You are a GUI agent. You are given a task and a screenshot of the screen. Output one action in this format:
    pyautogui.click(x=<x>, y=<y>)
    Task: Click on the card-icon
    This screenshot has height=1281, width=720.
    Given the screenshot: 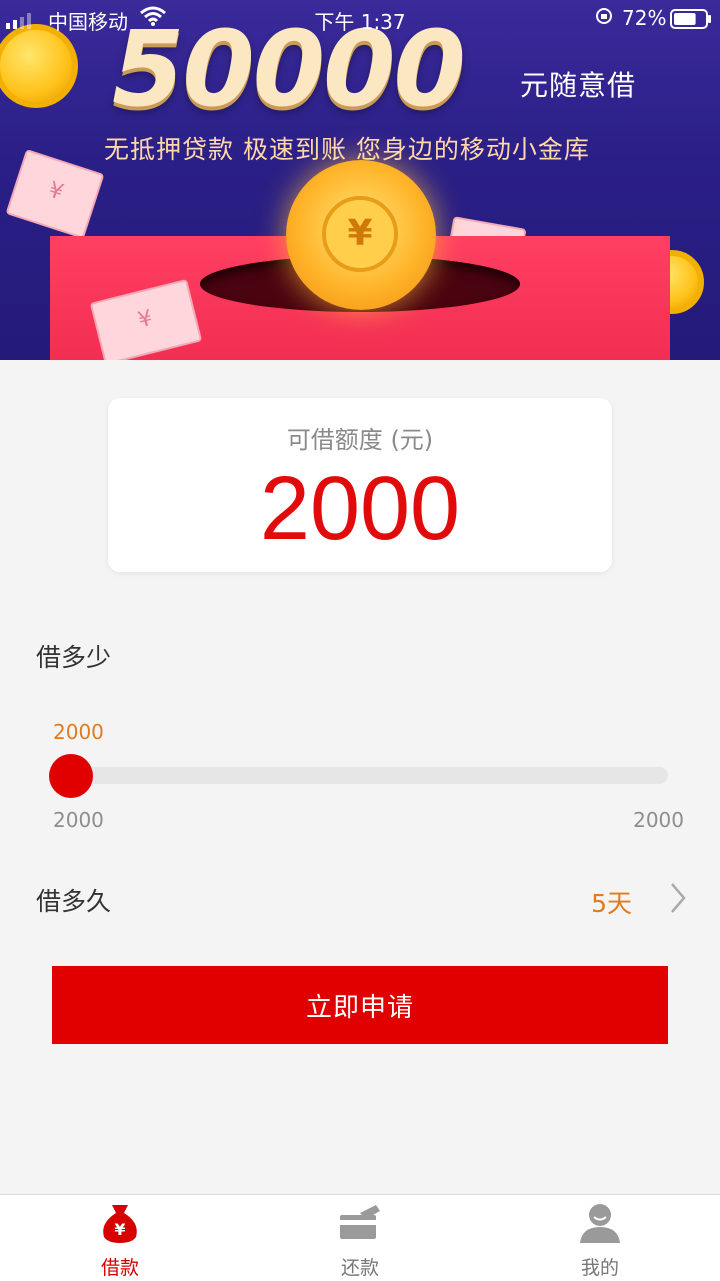 What is the action you would take?
    pyautogui.click(x=360, y=1223)
    